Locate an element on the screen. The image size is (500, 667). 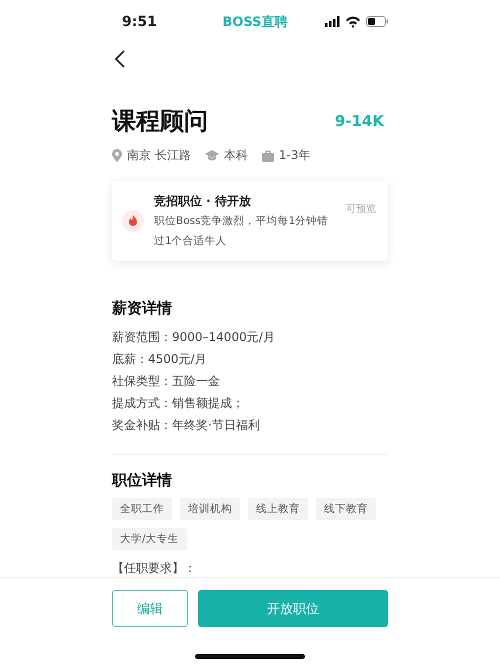
flame-icon is located at coordinates (133, 221).